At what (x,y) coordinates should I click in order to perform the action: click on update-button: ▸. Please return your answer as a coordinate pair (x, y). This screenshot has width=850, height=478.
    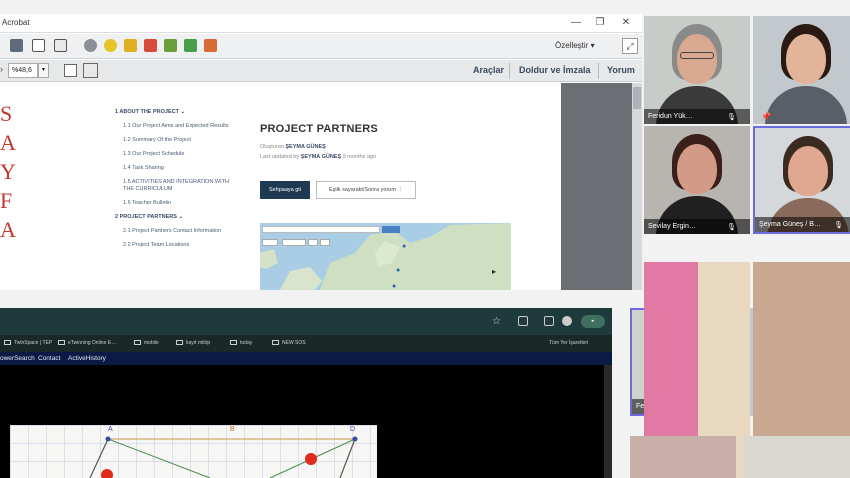
    Looking at the image, I should click on (593, 321).